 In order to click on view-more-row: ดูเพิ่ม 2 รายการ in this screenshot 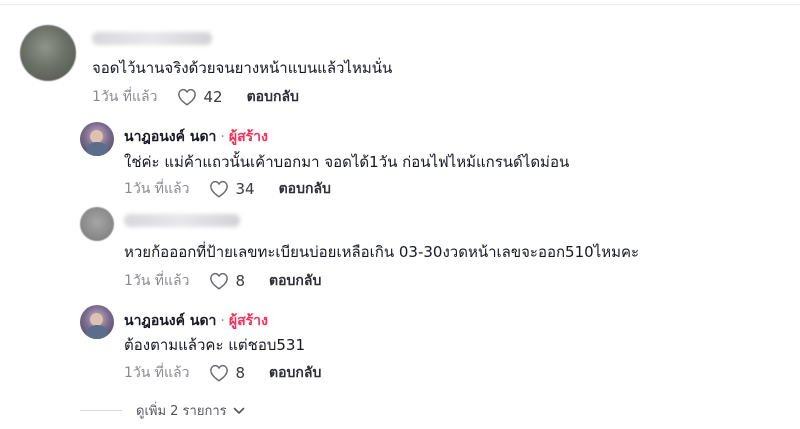, I will do `click(162, 410)`.